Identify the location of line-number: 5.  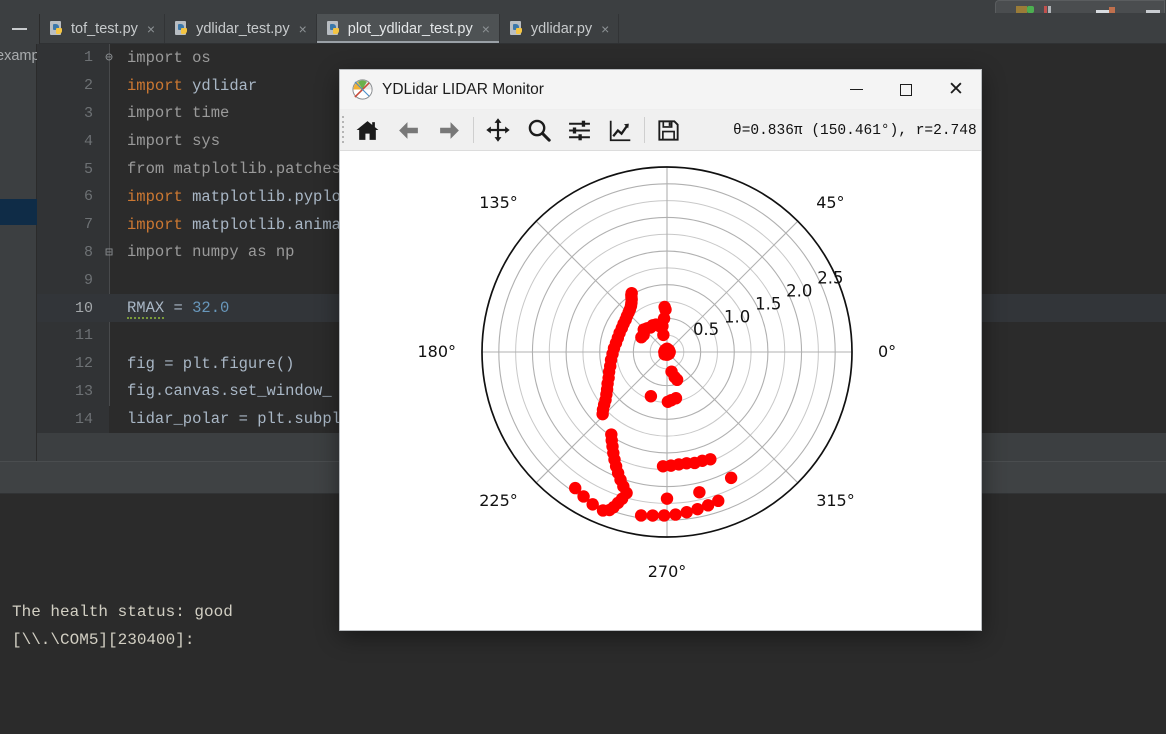
(88, 169).